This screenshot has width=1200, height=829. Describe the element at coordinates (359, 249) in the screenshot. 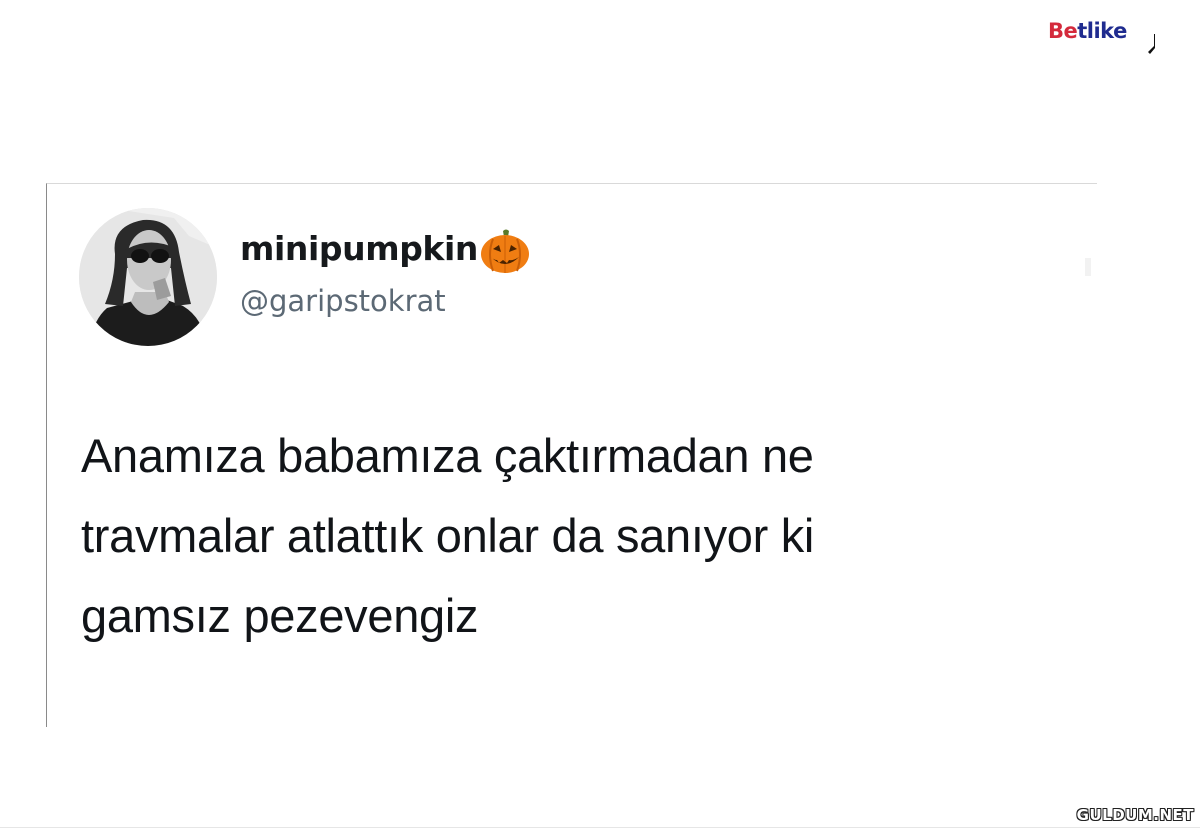

I see `display-name: minipumpkin` at that location.